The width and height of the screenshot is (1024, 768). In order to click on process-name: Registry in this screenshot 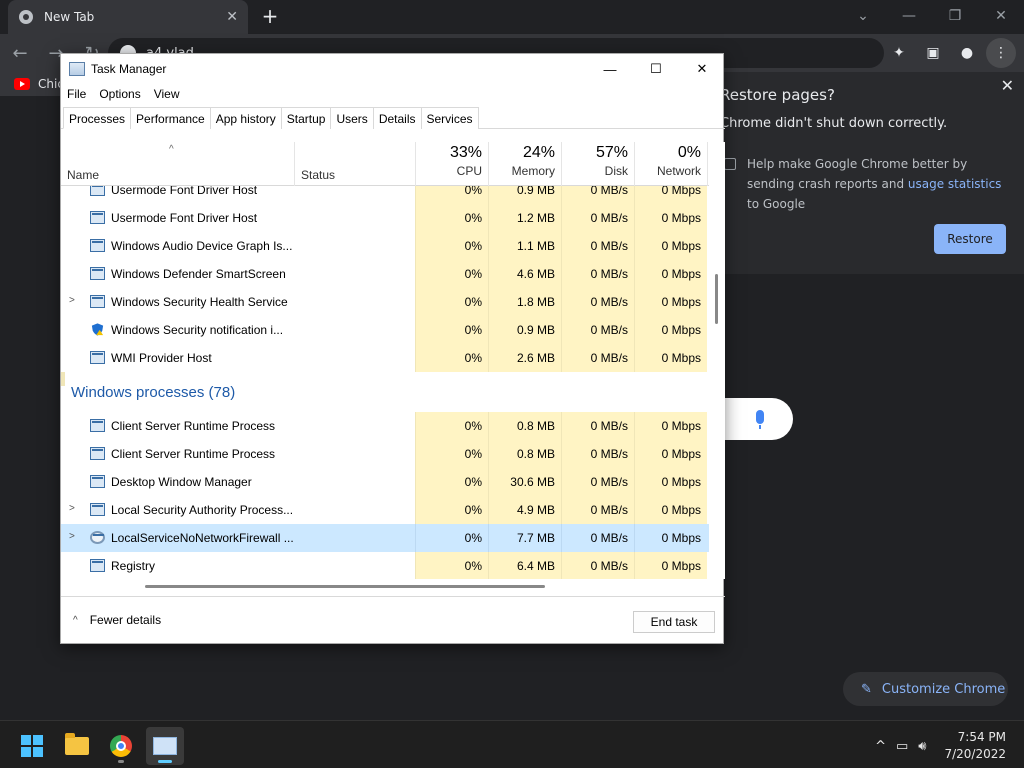, I will do `click(133, 566)`.